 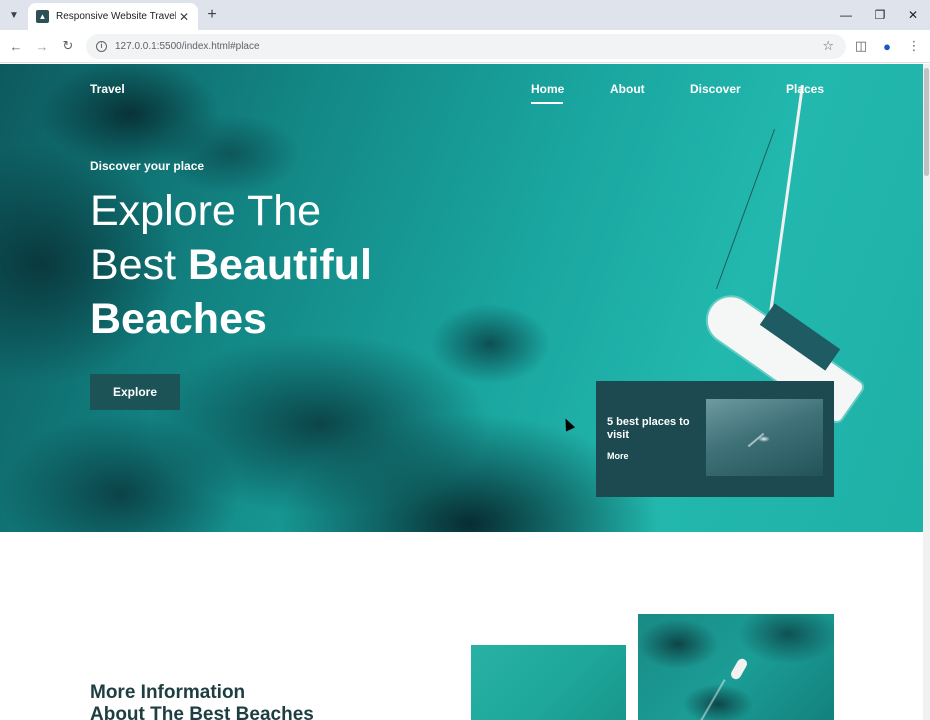 What do you see at coordinates (547, 89) in the screenshot?
I see `nav-link-home: Home` at bounding box center [547, 89].